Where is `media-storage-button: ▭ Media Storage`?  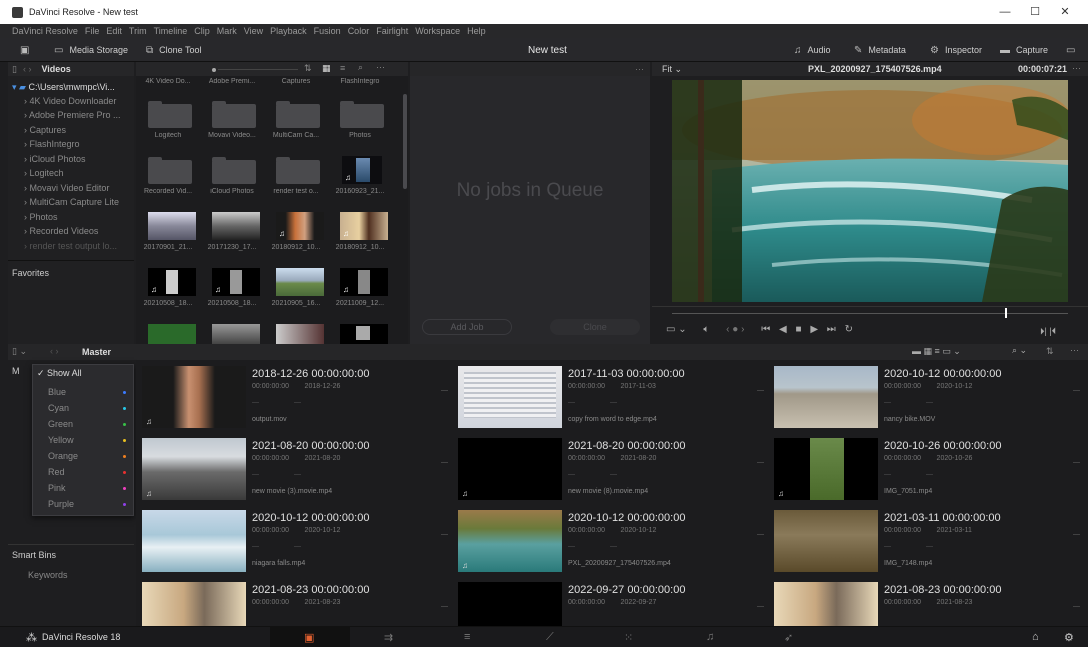
media-storage-button: ▭ Media Storage is located at coordinates (91, 50).